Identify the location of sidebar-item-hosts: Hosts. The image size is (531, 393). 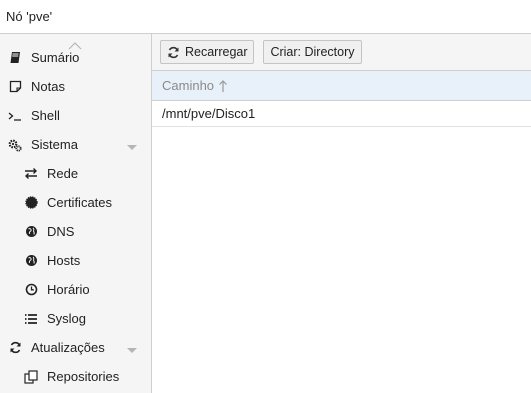
(75, 260).